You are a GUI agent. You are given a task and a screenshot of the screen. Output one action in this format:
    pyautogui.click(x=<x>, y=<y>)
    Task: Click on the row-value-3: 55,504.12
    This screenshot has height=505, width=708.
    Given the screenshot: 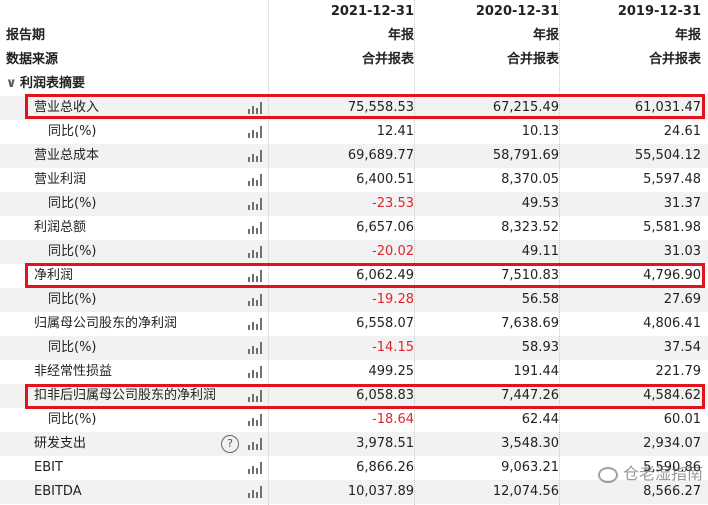 What is the action you would take?
    pyautogui.click(x=667, y=155)
    